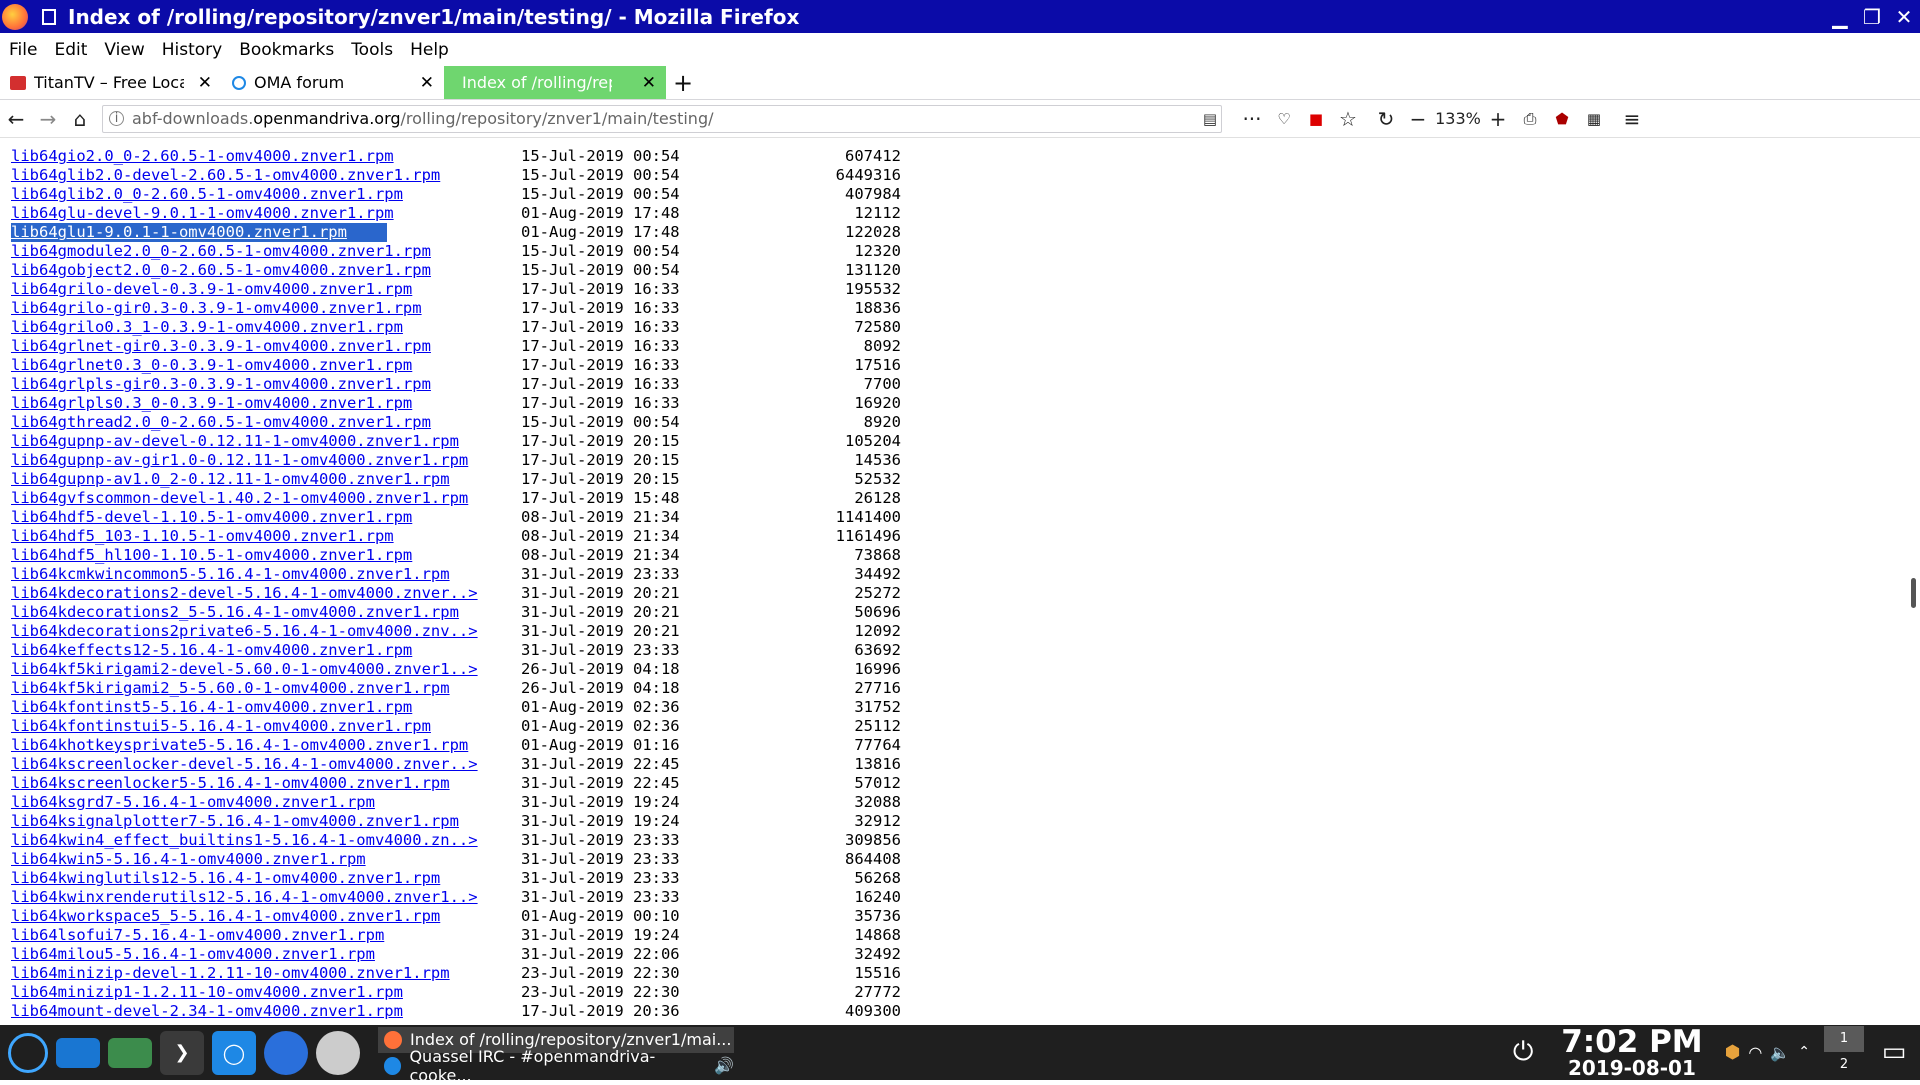 The height and width of the screenshot is (1085, 1920). Describe the element at coordinates (1458, 118) in the screenshot. I see `zoom-level: 133%` at that location.